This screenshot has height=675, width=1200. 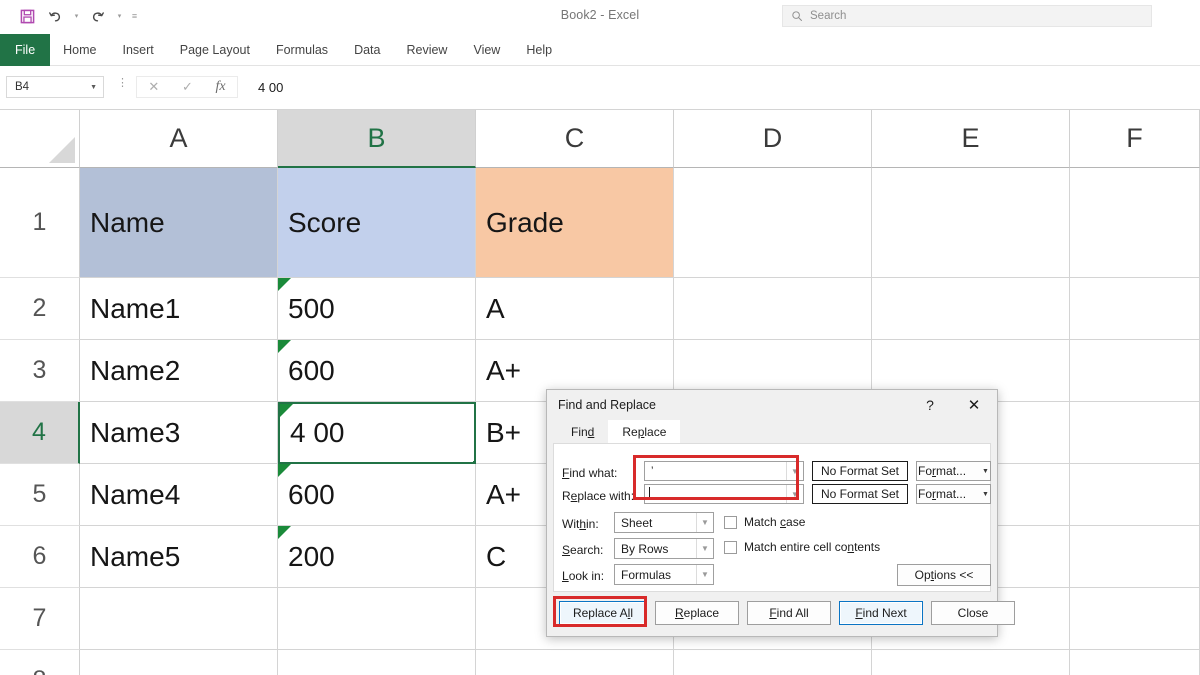 What do you see at coordinates (179, 557) in the screenshot?
I see `cell-a6: Name5` at bounding box center [179, 557].